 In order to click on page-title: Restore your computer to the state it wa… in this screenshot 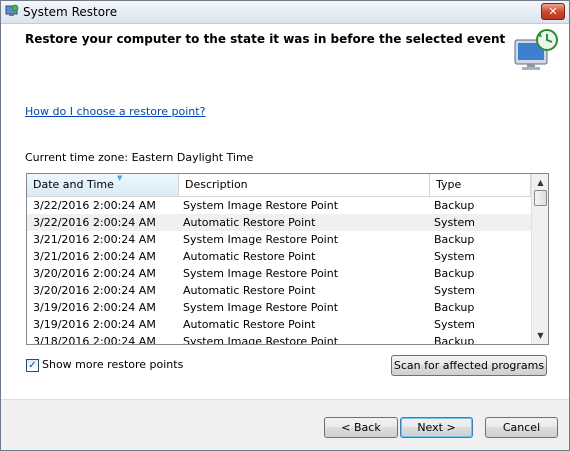, I will do `click(265, 39)`.